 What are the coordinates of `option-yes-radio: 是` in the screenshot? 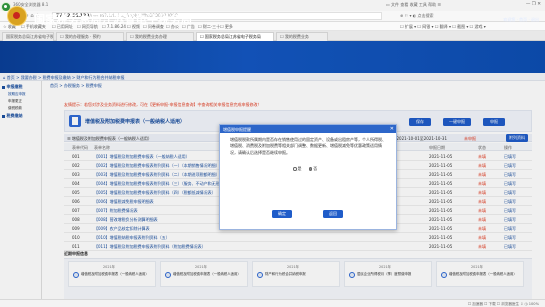 It's located at (297, 168).